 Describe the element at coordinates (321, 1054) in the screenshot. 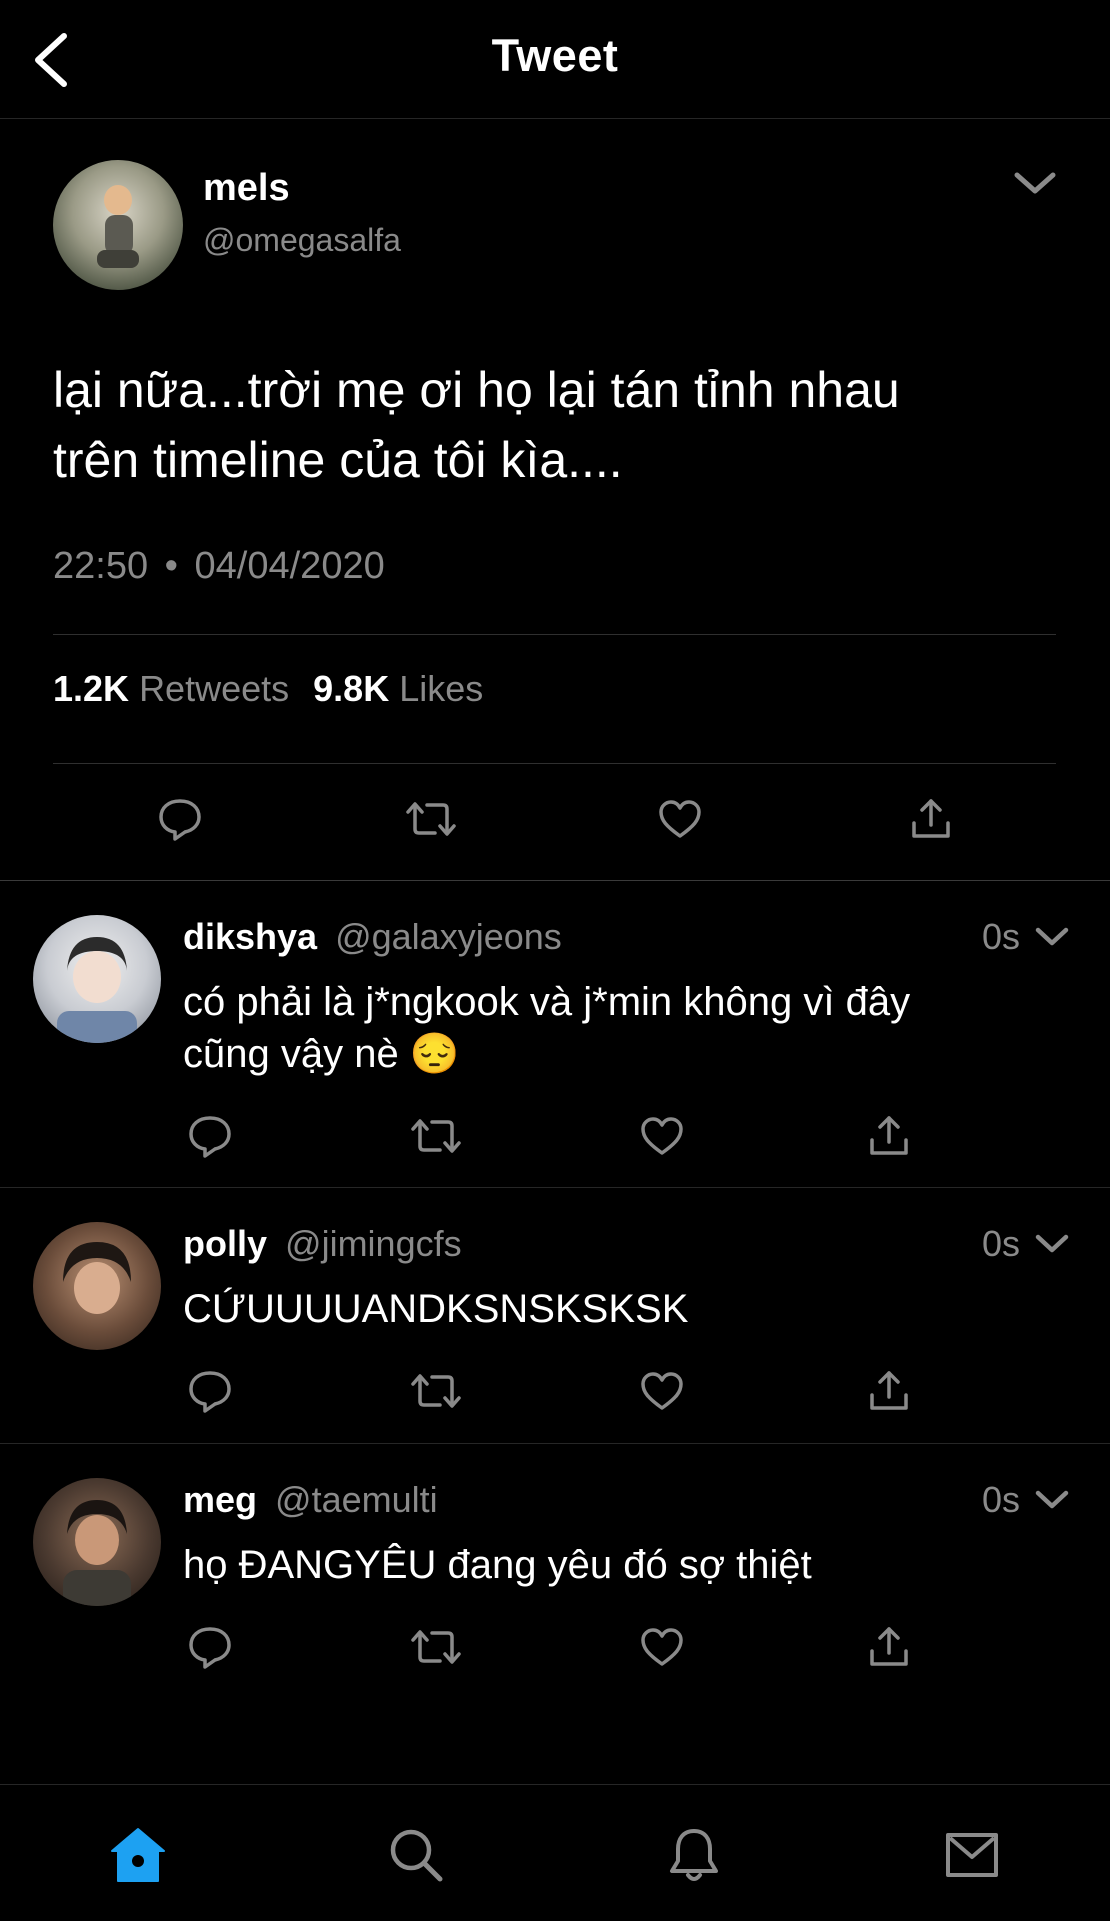

I see `reply-text-line: cũng vậy nè 😔` at that location.